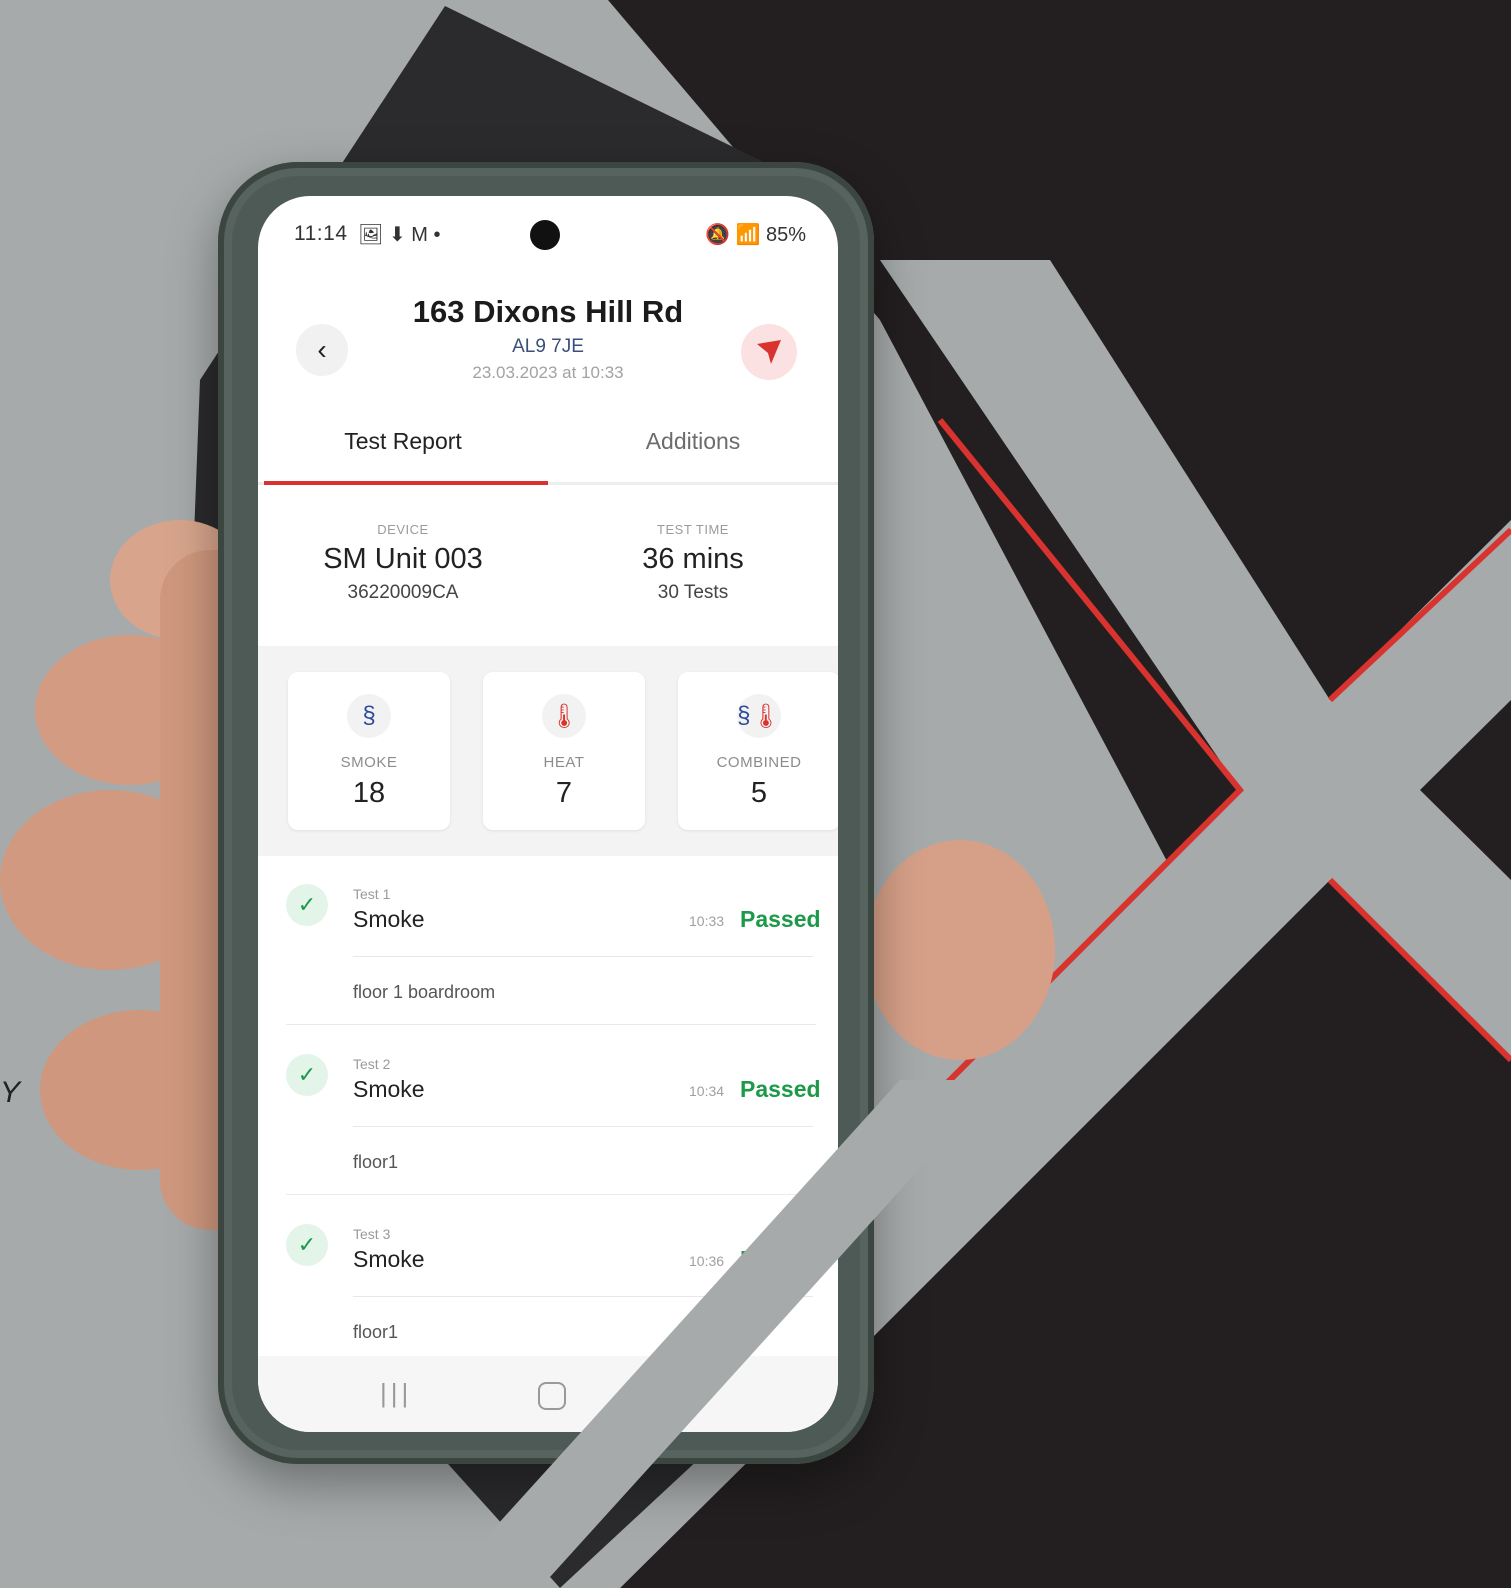  Describe the element at coordinates (693, 592) in the screenshot. I see `test-count: 30 Tests` at that location.